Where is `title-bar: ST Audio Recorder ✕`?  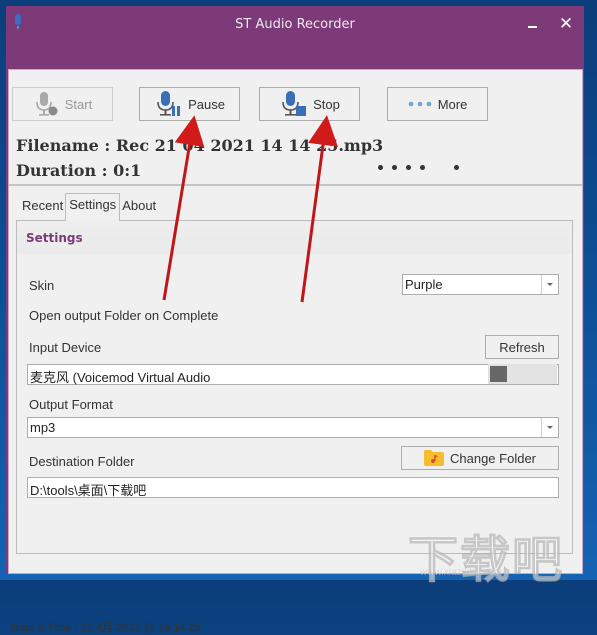 title-bar: ST Audio Recorder ✕ is located at coordinates (295, 37).